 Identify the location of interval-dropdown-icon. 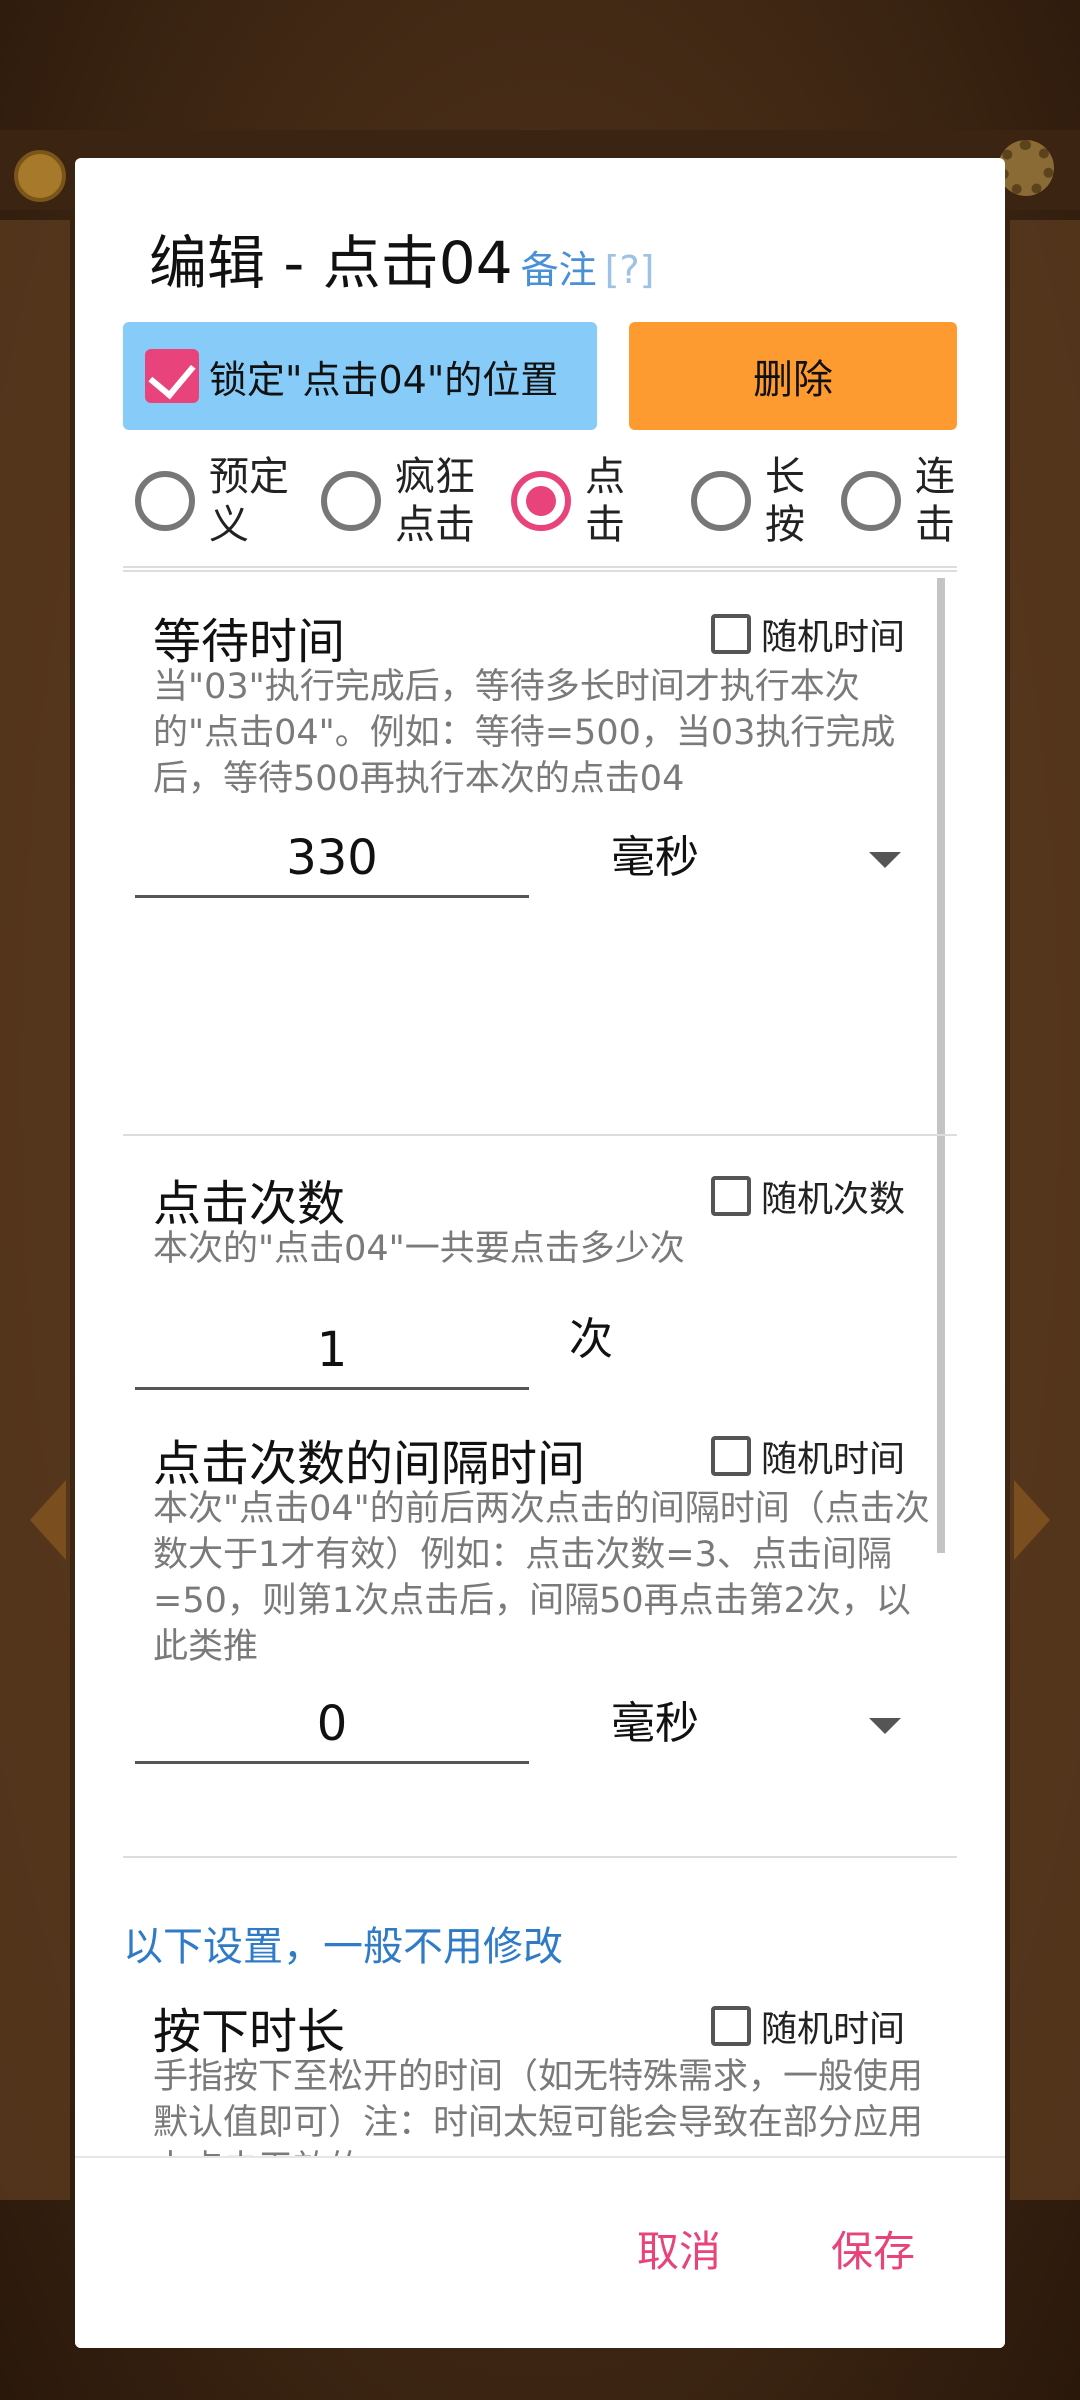
(885, 1726).